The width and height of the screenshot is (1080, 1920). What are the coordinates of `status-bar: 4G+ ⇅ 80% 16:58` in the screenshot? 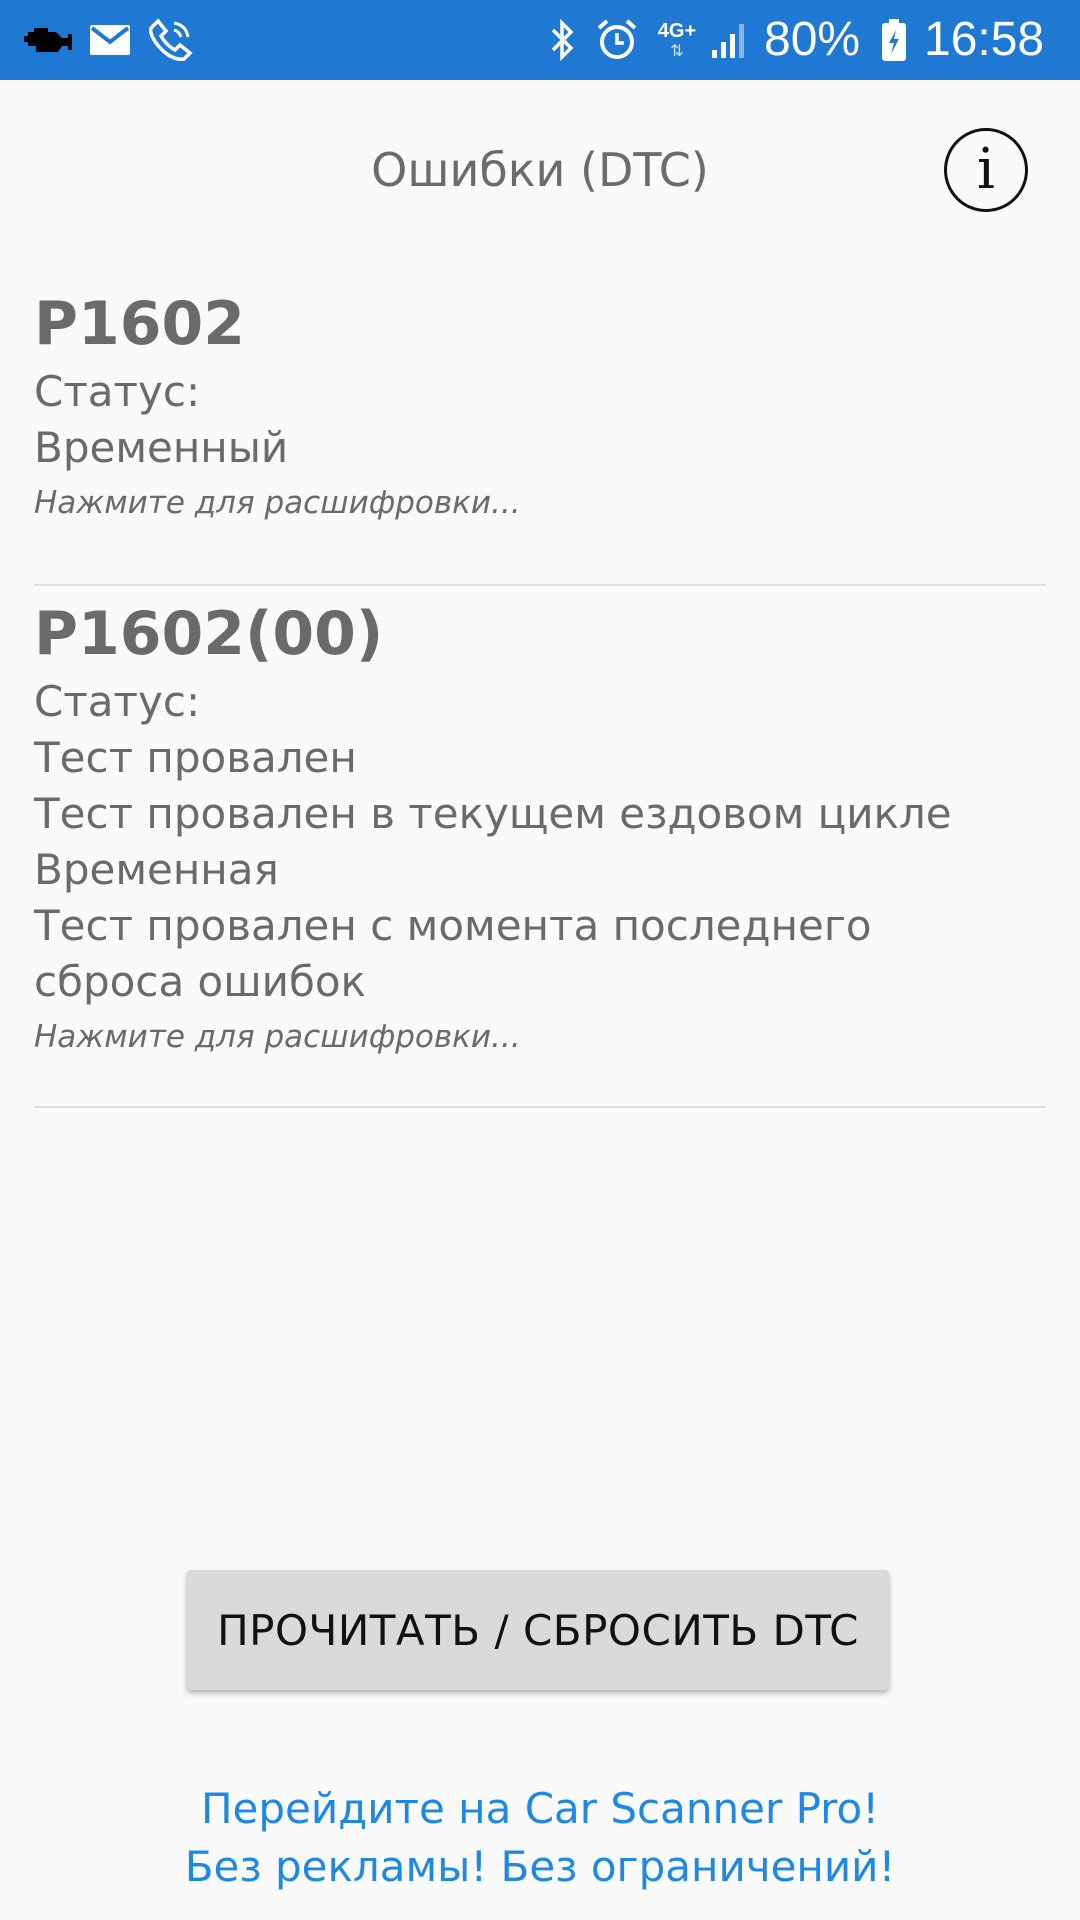 It's located at (540, 40).